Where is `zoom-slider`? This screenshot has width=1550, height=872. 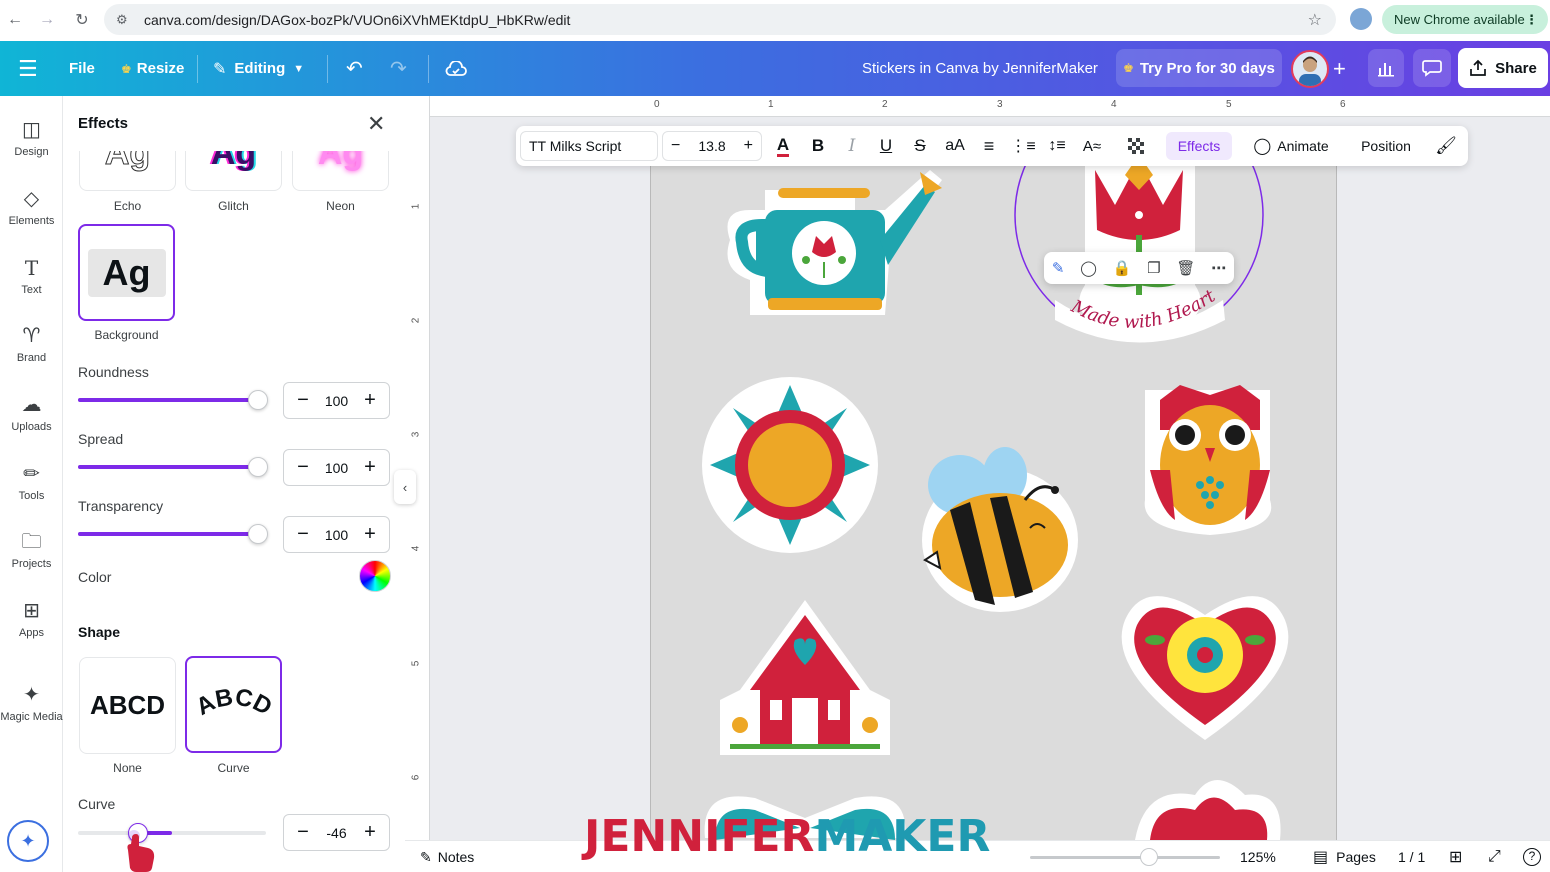
zoom-slider is located at coordinates (1125, 857).